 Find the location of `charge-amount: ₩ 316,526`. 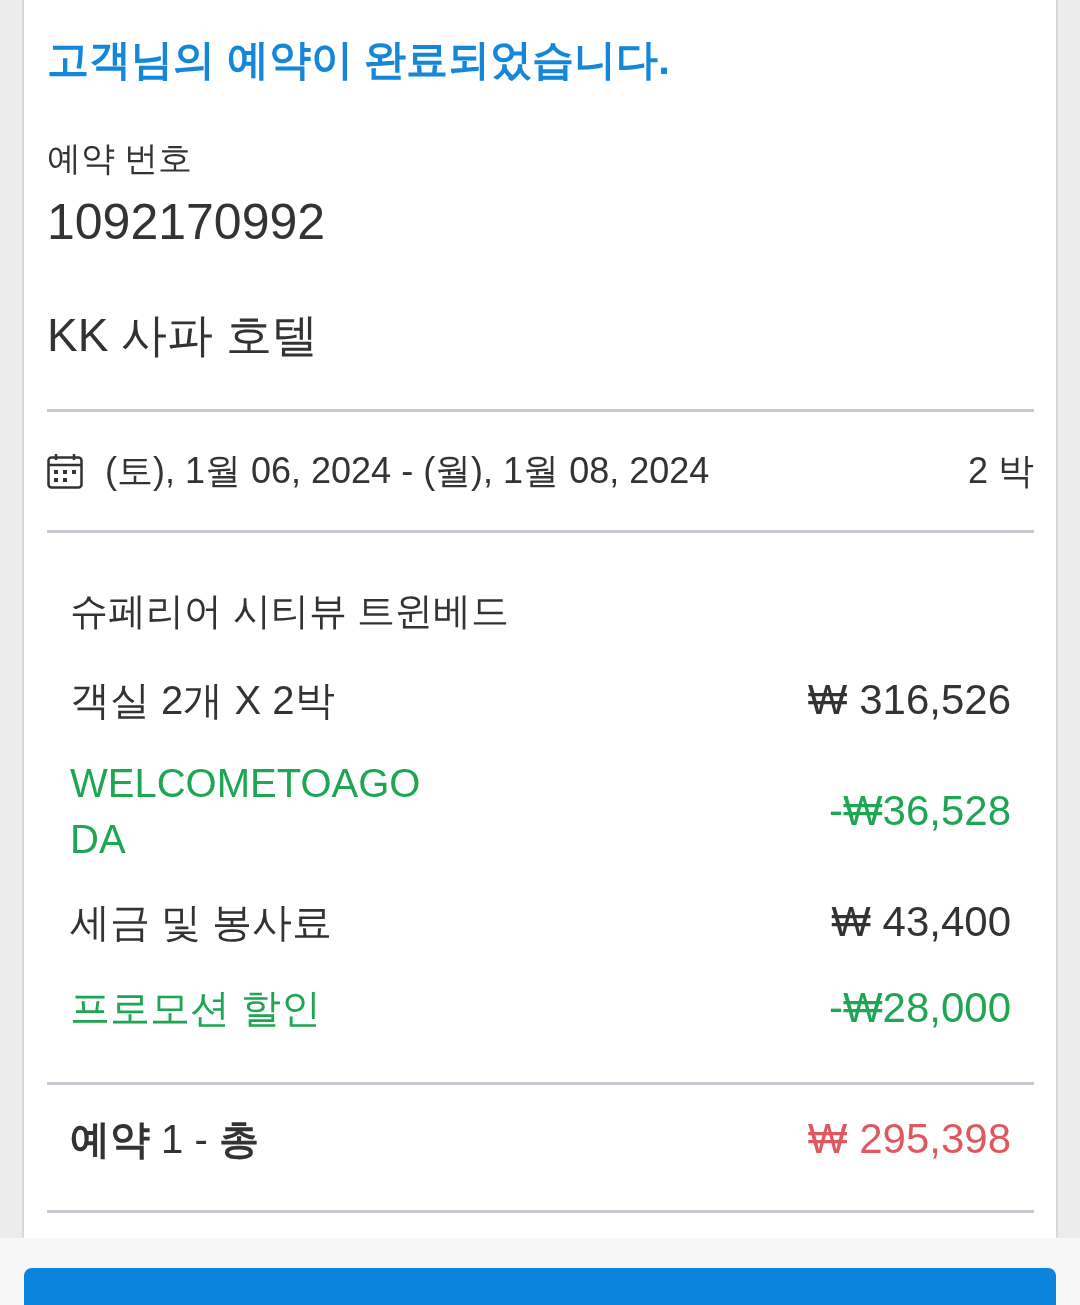

charge-amount: ₩ 316,526 is located at coordinates (909, 700).